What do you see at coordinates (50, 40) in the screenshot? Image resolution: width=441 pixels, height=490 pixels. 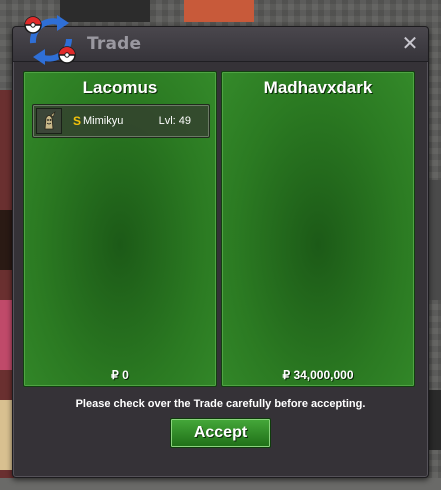 I see `trade-swap-icon` at bounding box center [50, 40].